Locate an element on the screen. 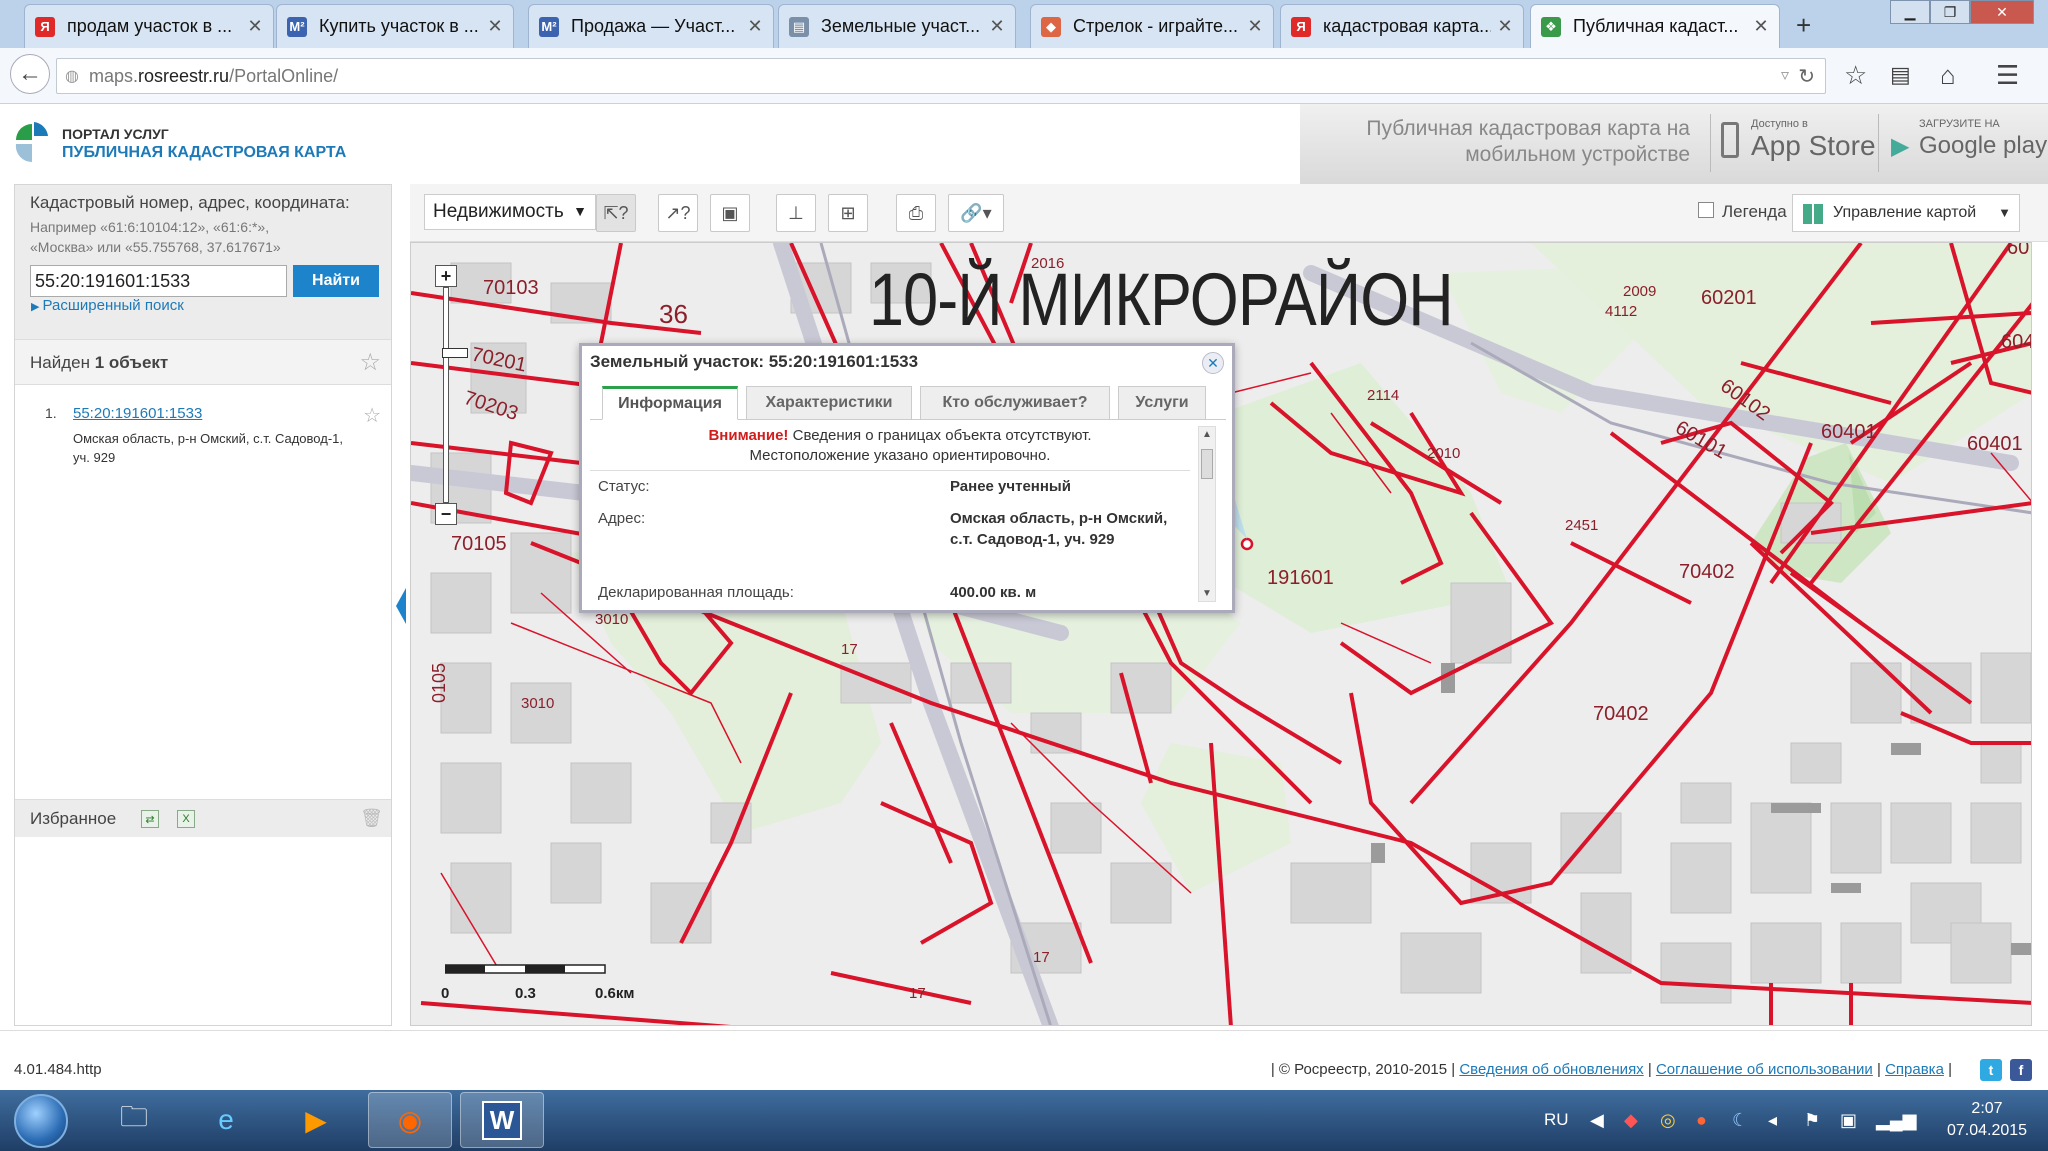 The image size is (2048, 1151). scroll-up-icon: ▲ is located at coordinates (1207, 434).